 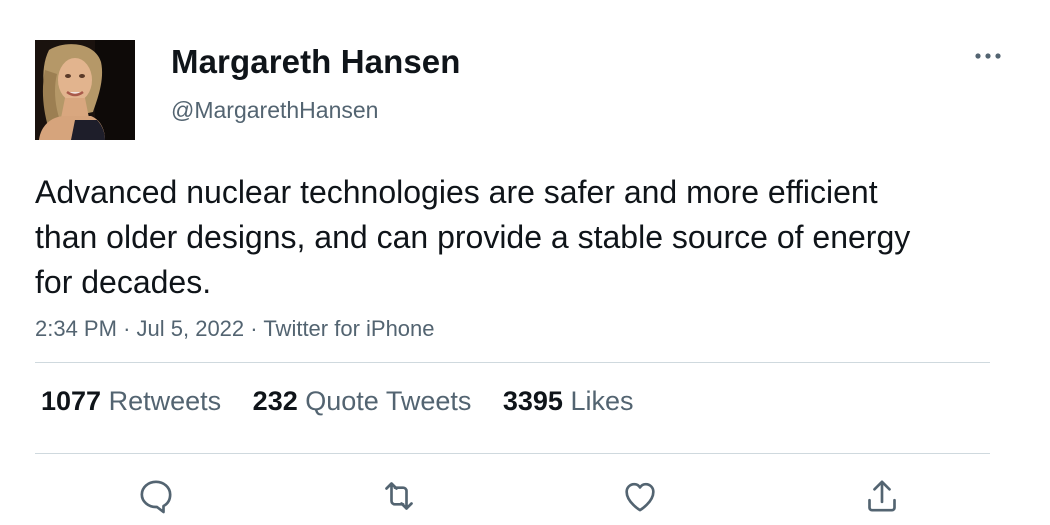 What do you see at coordinates (602, 401) in the screenshot?
I see `likes-label: Likes` at bounding box center [602, 401].